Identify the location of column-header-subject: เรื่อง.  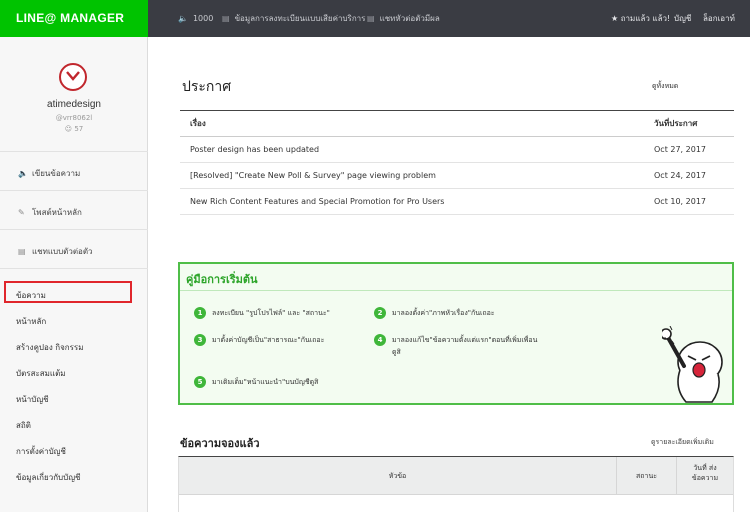
(198, 123).